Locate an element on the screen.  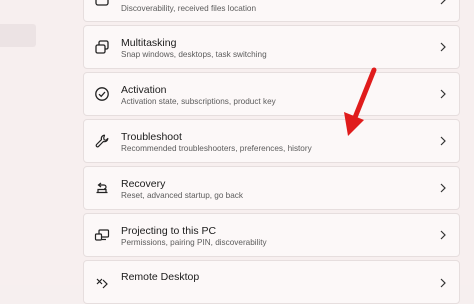
activation-check-icon is located at coordinates (102, 94).